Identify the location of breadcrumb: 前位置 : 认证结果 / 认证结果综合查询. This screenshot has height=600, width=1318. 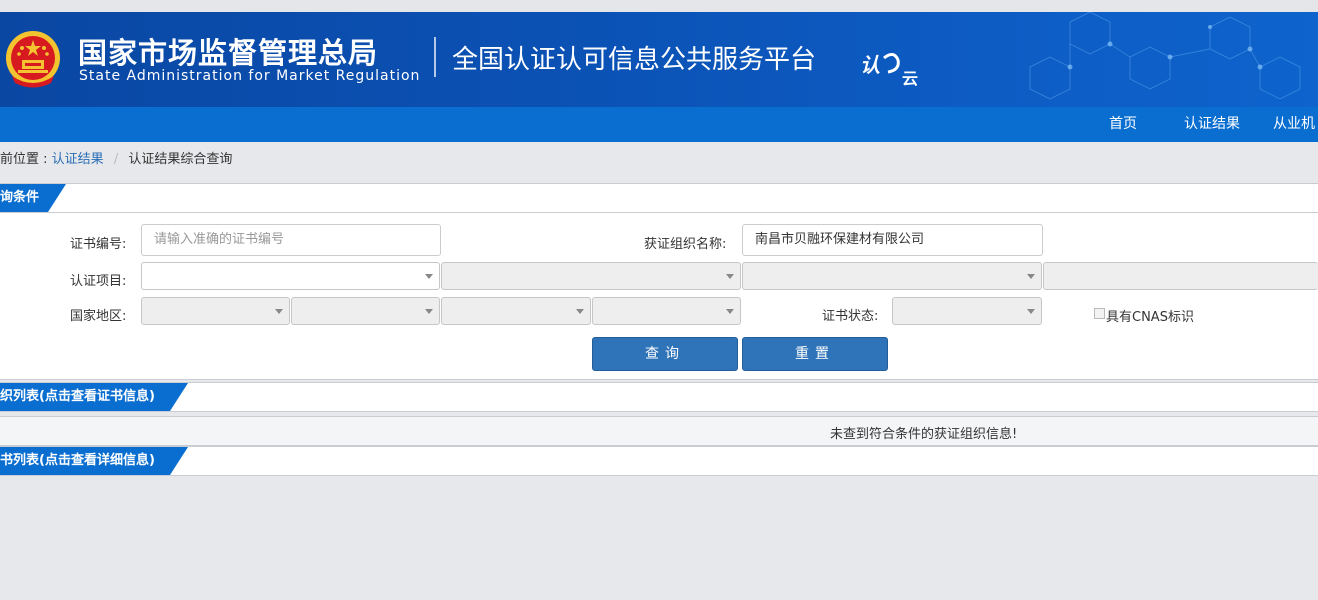
(116, 160).